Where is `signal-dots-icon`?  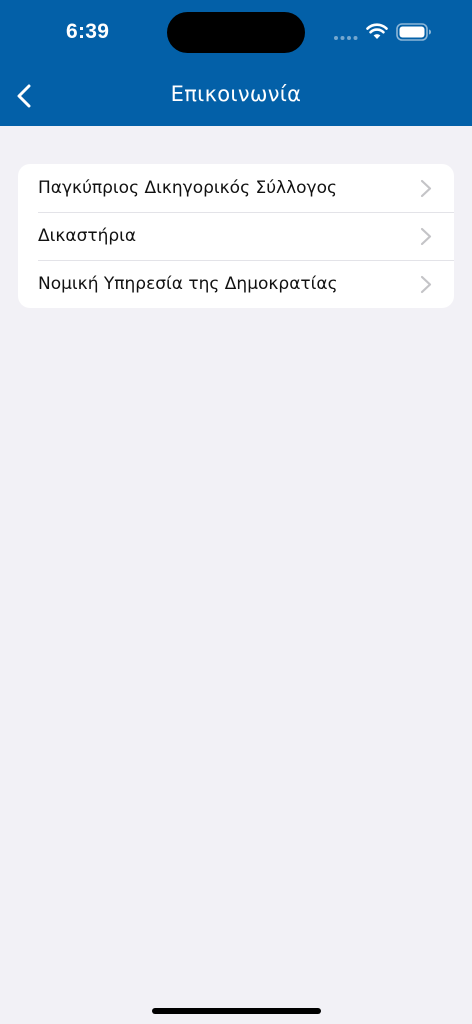
signal-dots-icon is located at coordinates (346, 38).